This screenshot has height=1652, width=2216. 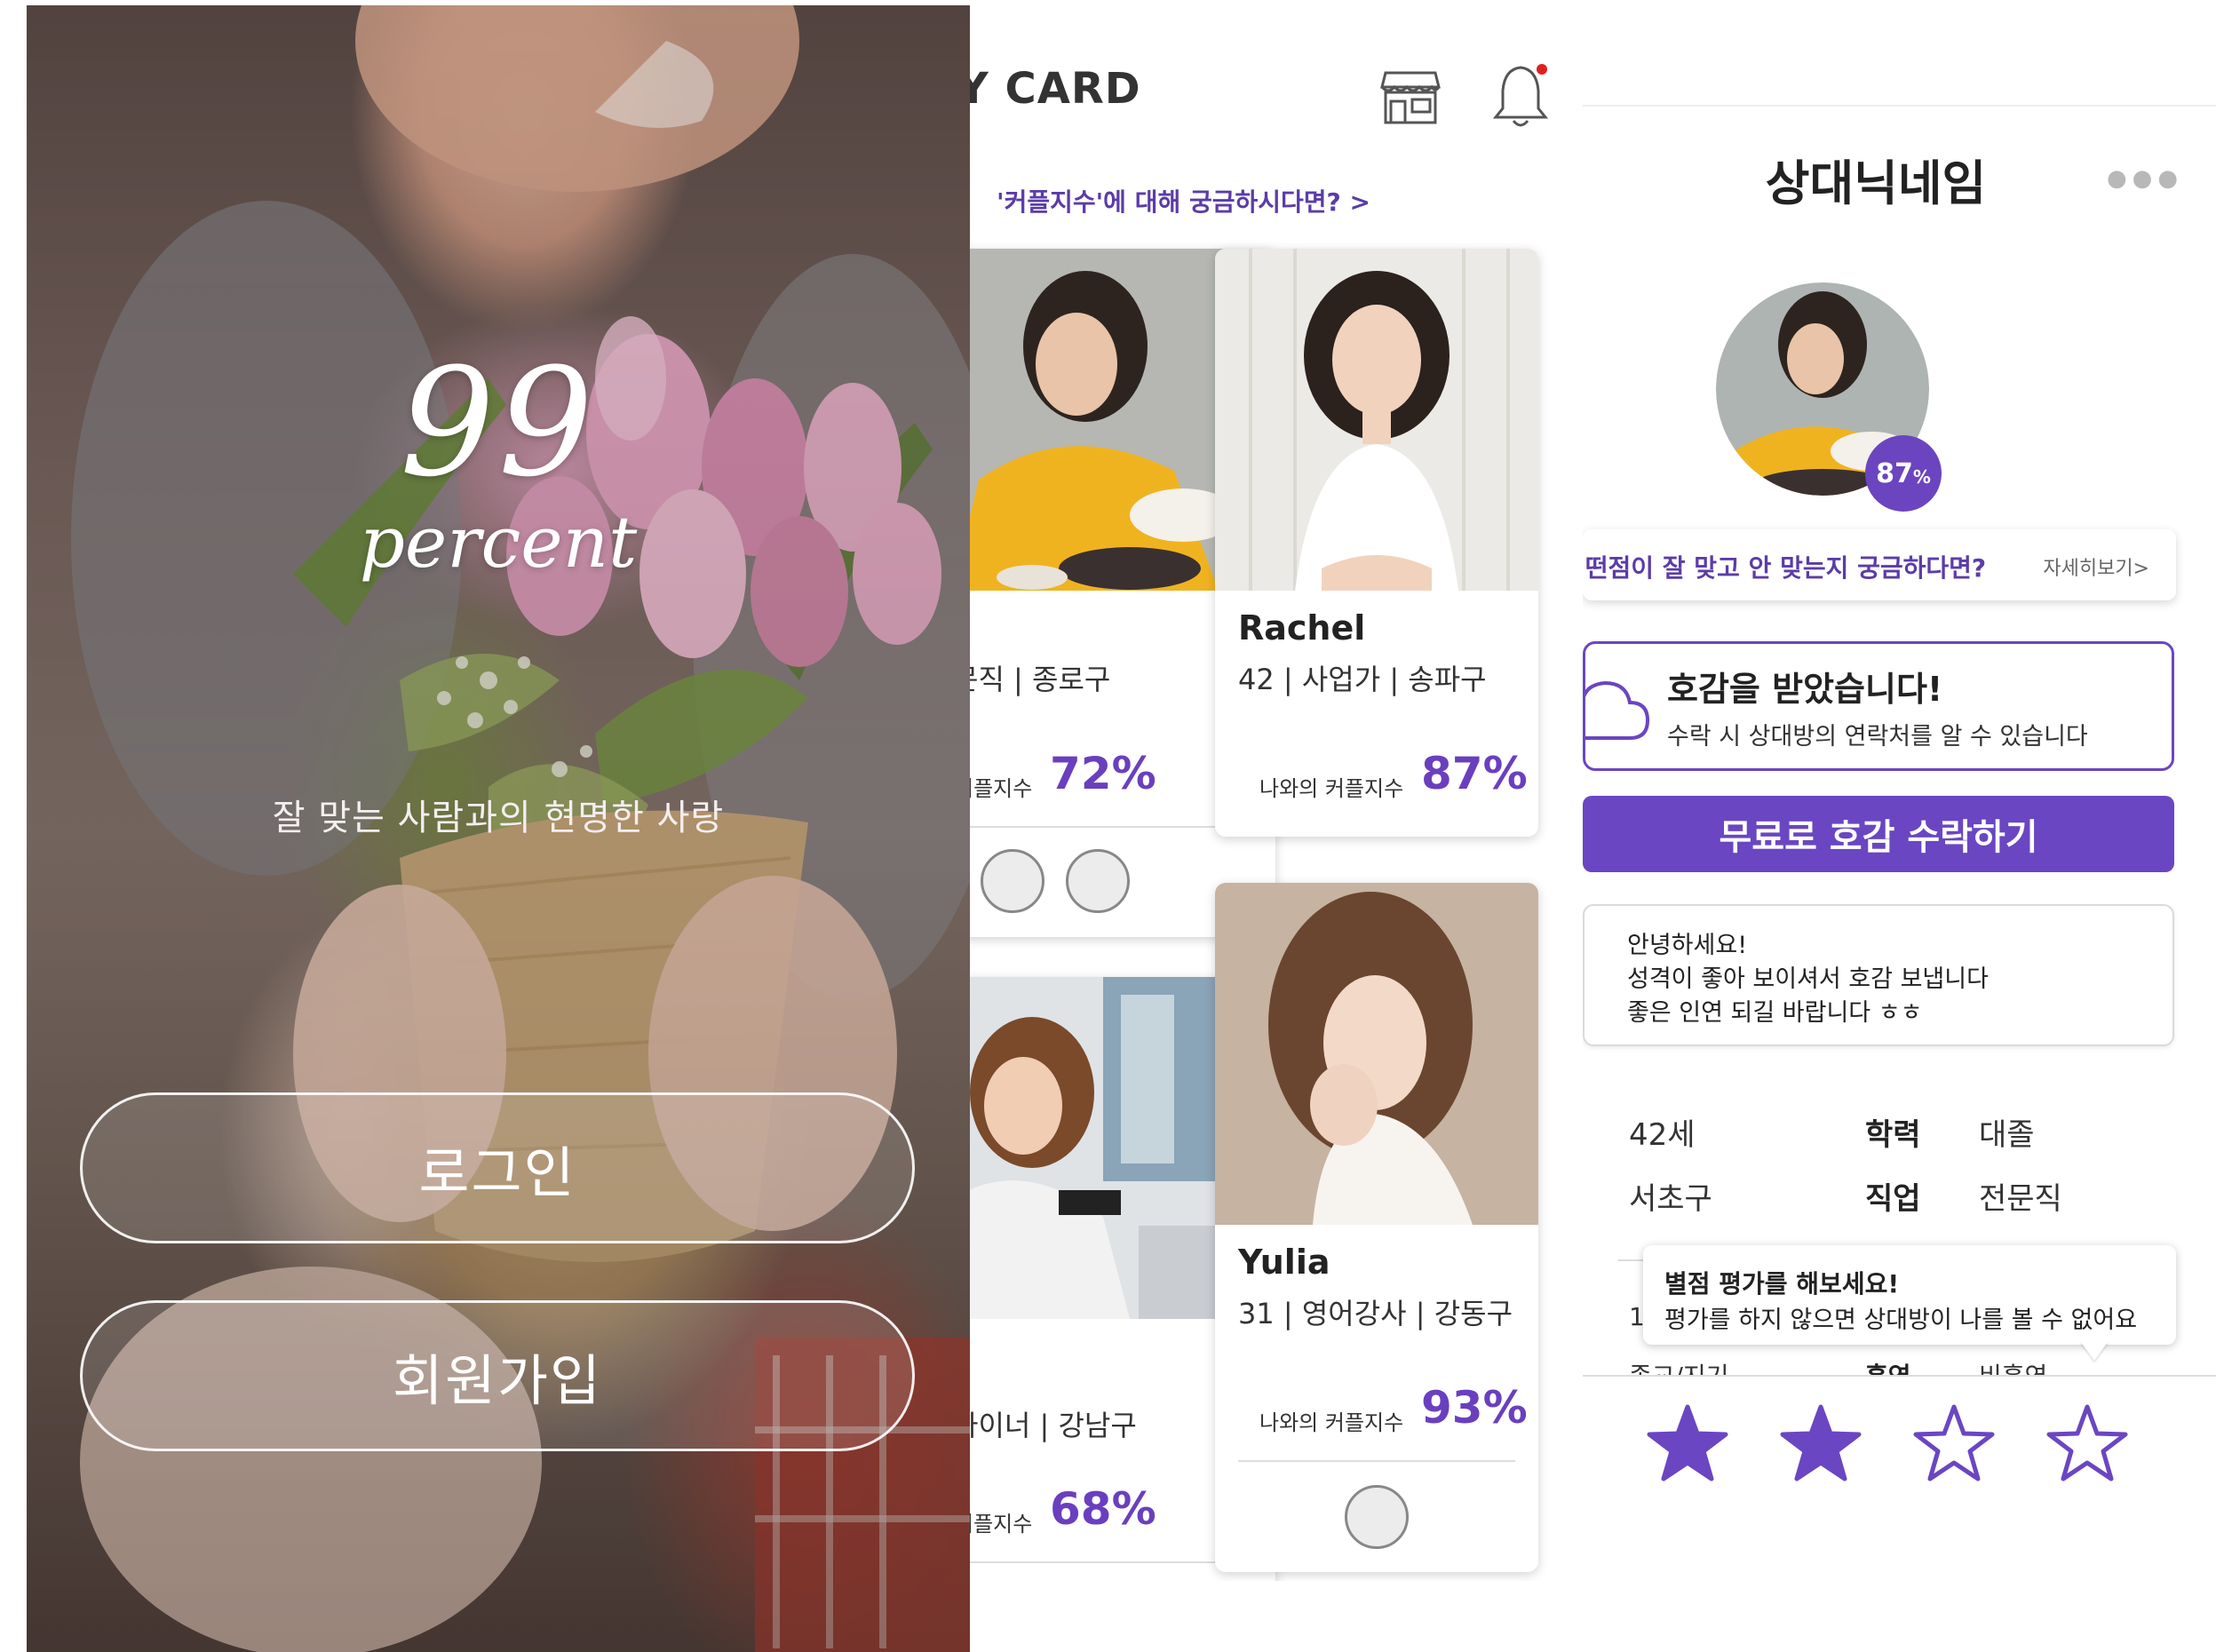 I want to click on profile-card: Rachel 42 | 사업가 | 송파구 나와의 커플지수 87%, so click(x=1376, y=543).